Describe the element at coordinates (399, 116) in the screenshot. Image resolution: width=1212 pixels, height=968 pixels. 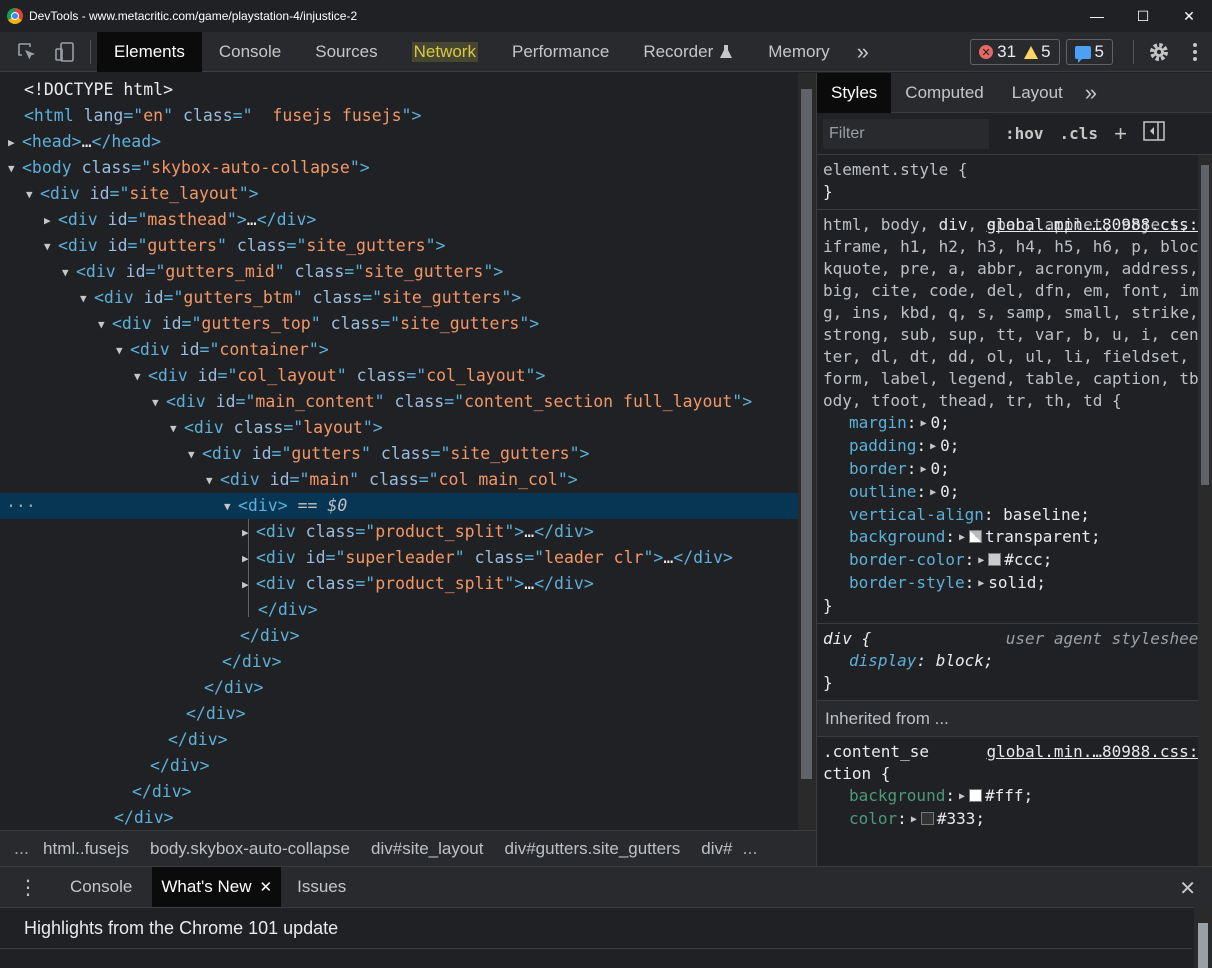
I see `tree-node: <html lang="en" class=" fusejs fusejs">` at that location.